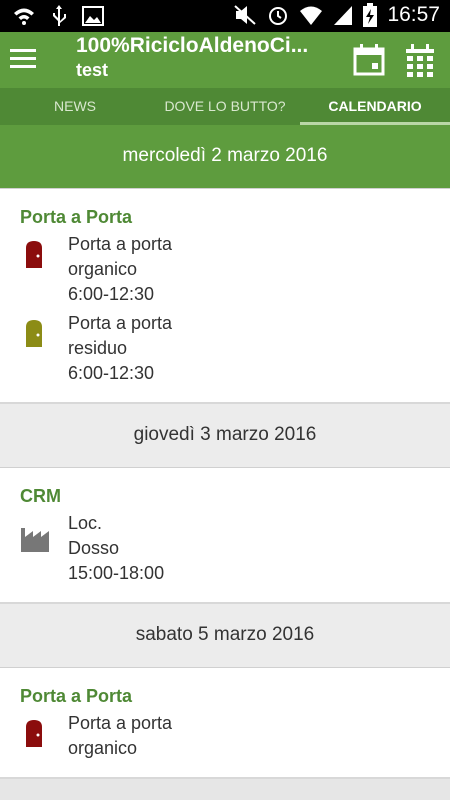 The width and height of the screenshot is (450, 800). I want to click on tab-news: NEWS, so click(75, 106).